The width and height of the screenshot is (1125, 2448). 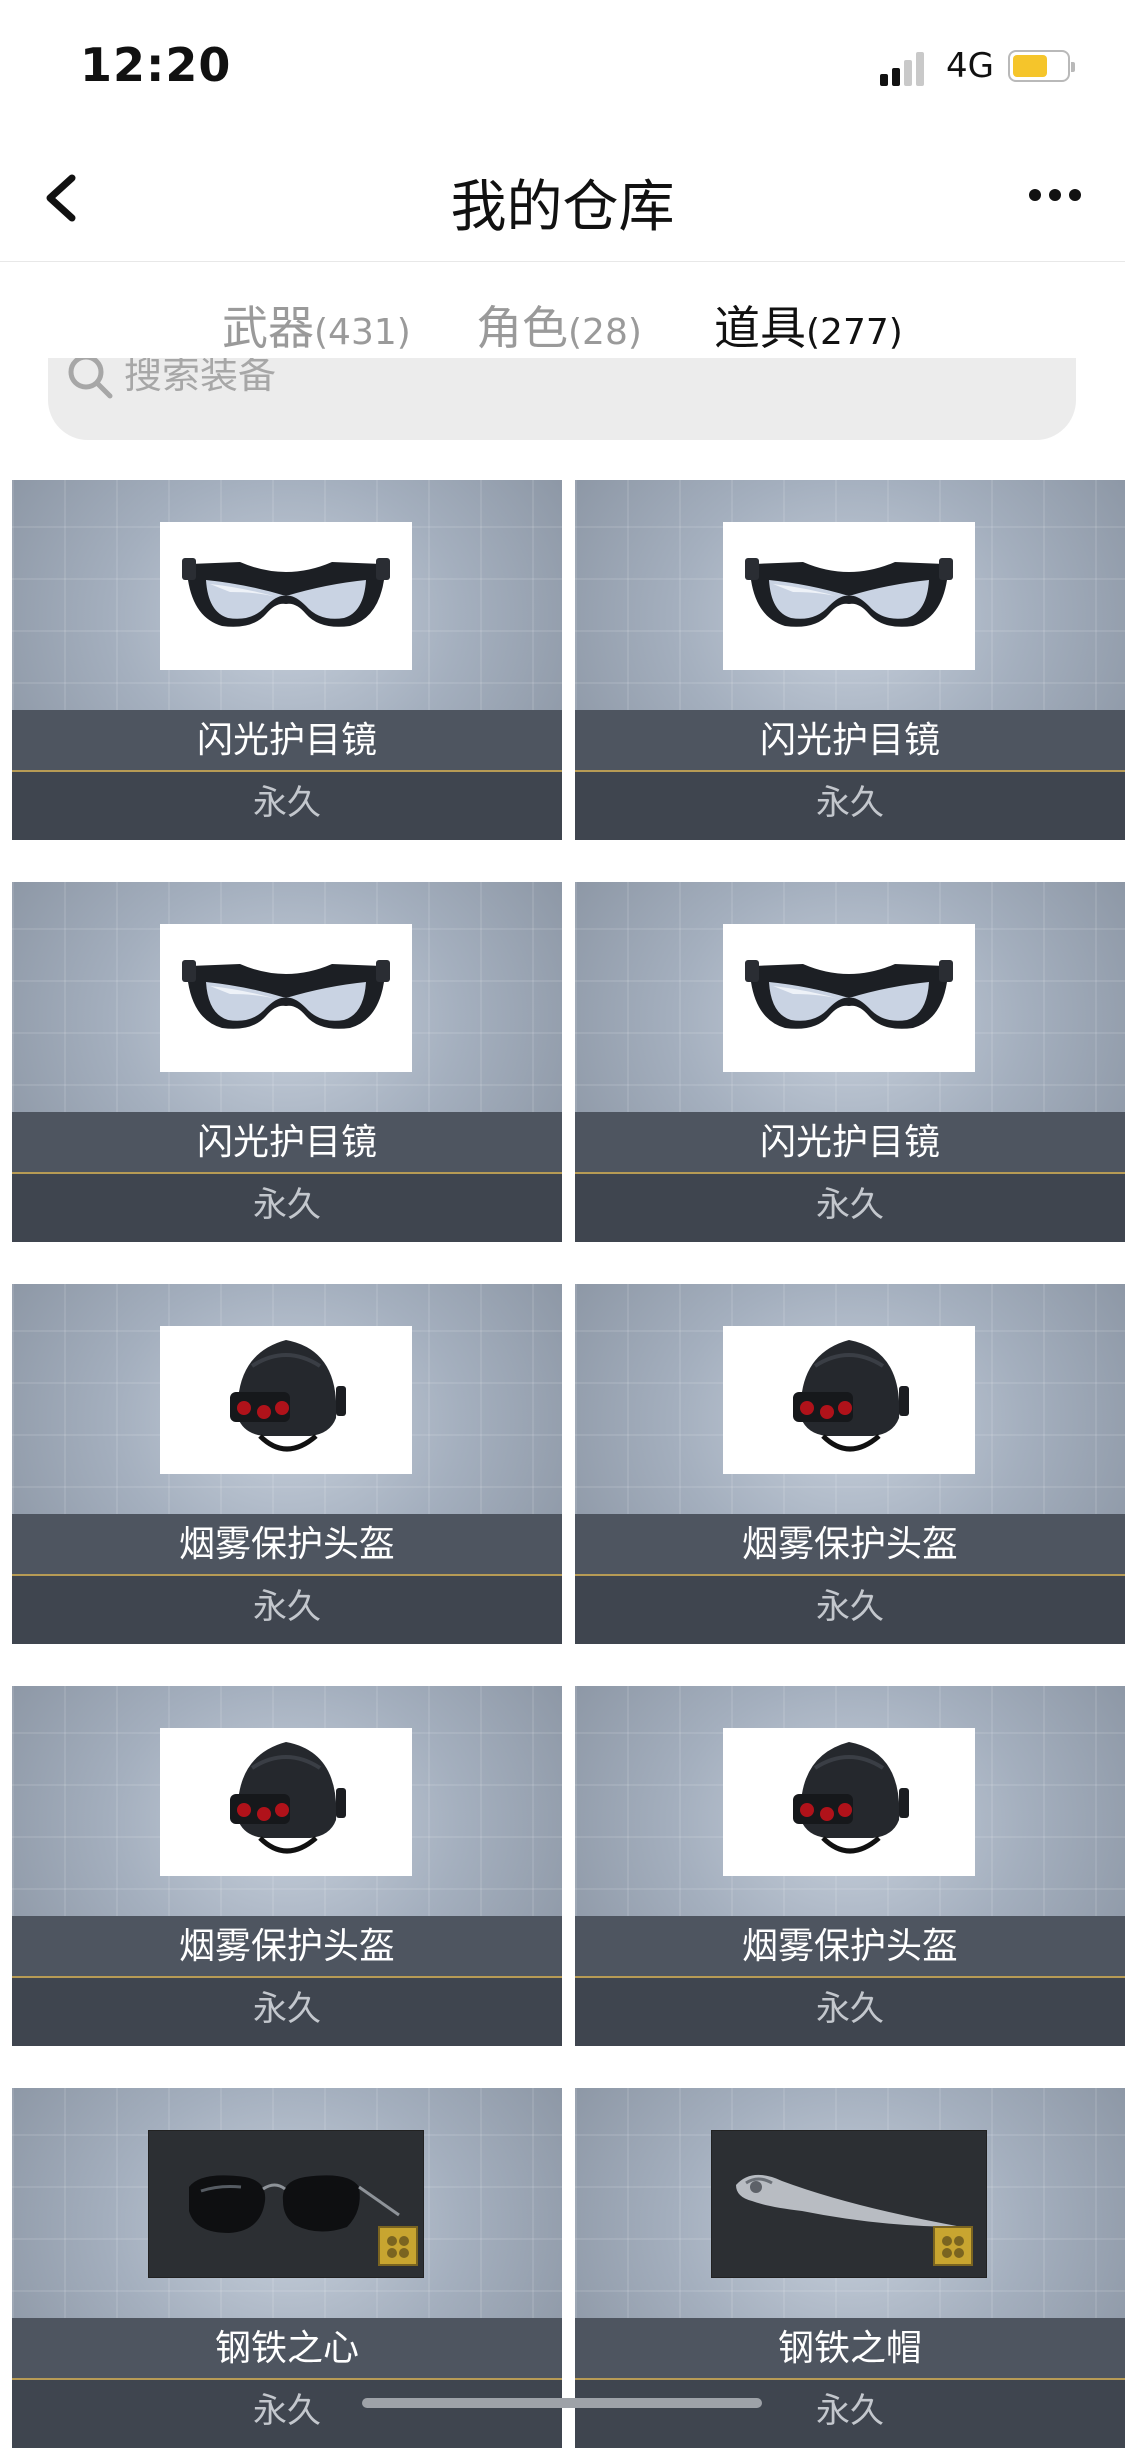 I want to click on tab-label: 武器, so click(x=268, y=328).